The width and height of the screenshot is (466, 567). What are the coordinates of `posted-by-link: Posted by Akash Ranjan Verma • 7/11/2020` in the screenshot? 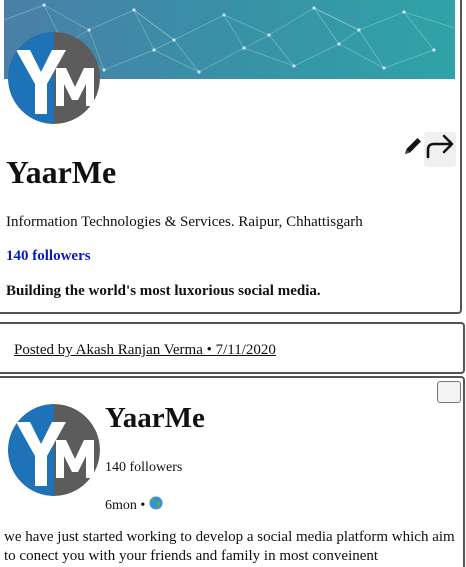 It's located at (145, 350).